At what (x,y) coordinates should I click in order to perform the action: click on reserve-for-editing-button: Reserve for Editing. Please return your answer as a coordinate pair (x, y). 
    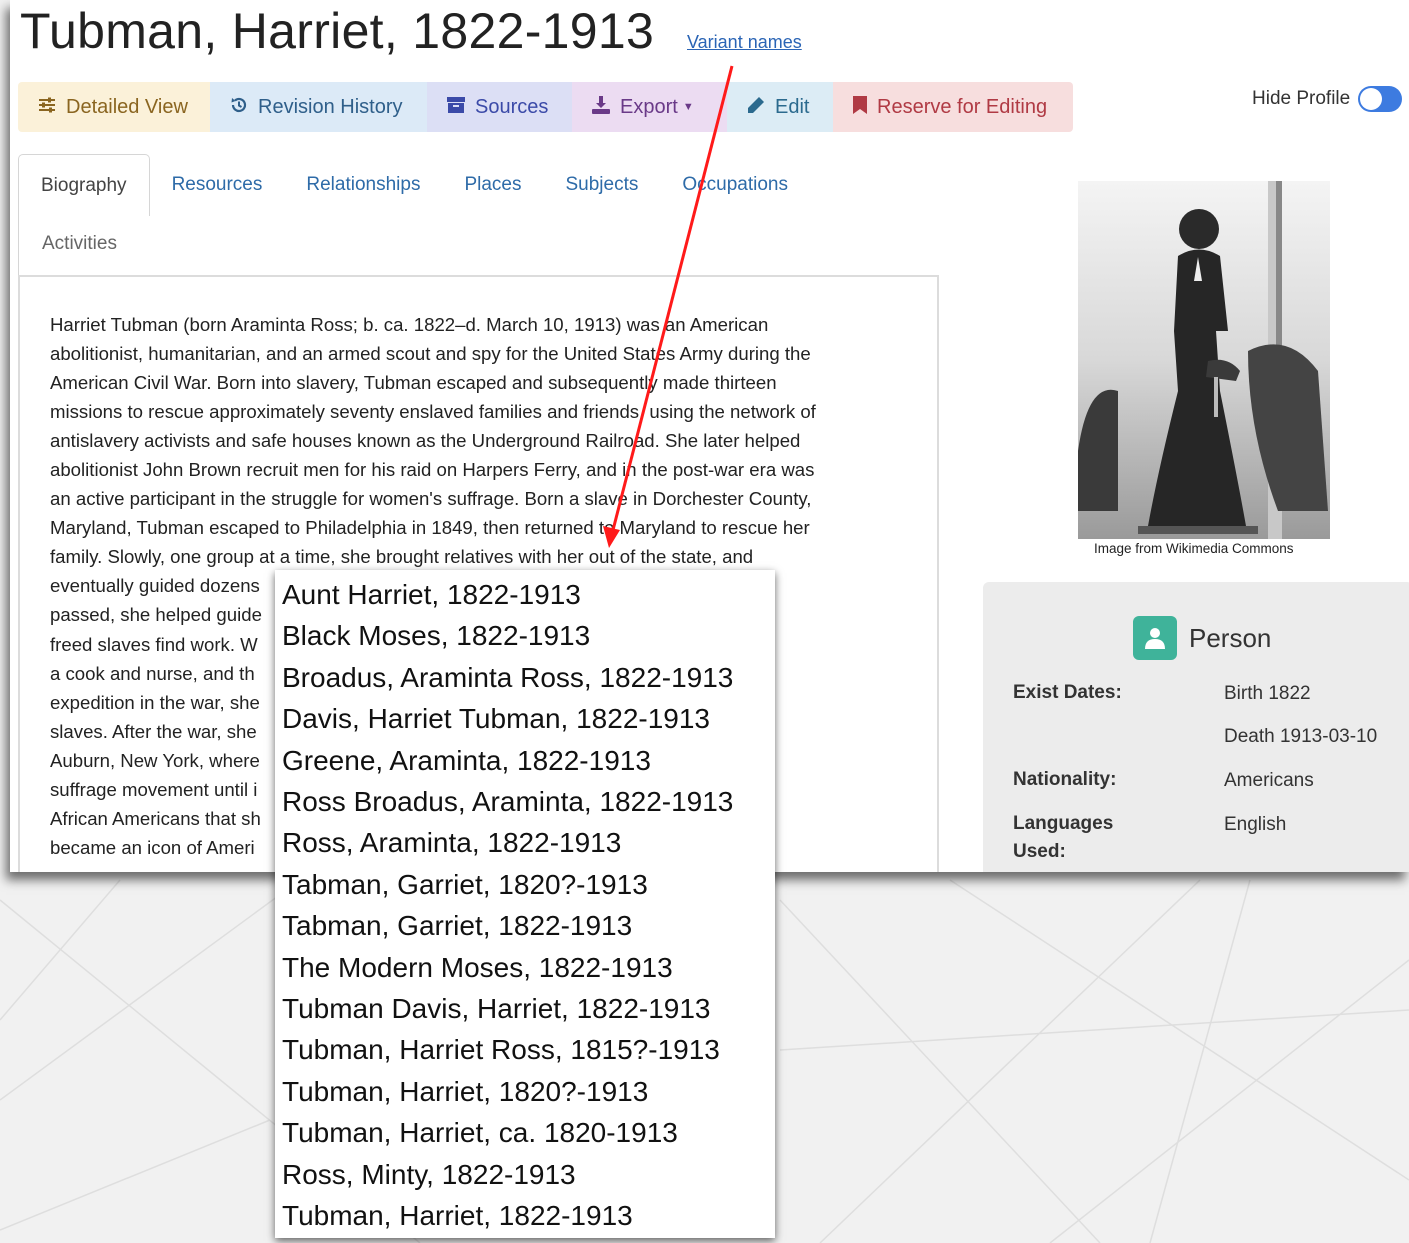
    Looking at the image, I should click on (953, 107).